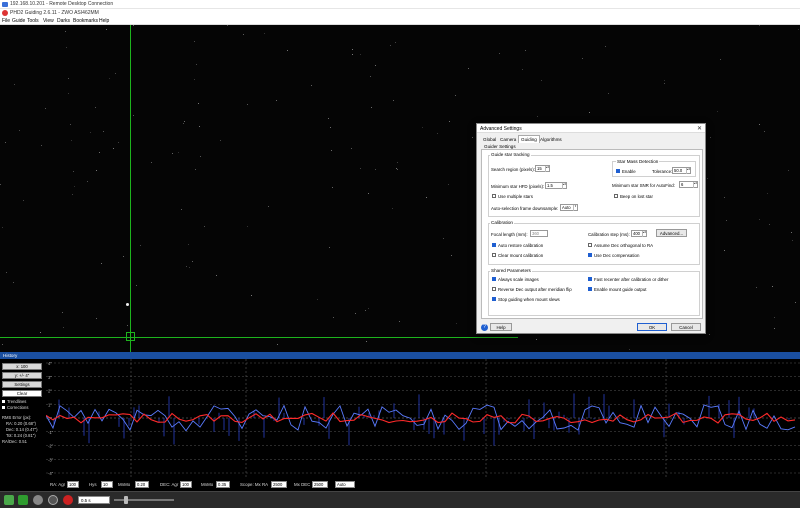 The width and height of the screenshot is (800, 508). Describe the element at coordinates (556, 185) in the screenshot. I see `min-hfd-spinner: 1.5 ▴▾` at that location.